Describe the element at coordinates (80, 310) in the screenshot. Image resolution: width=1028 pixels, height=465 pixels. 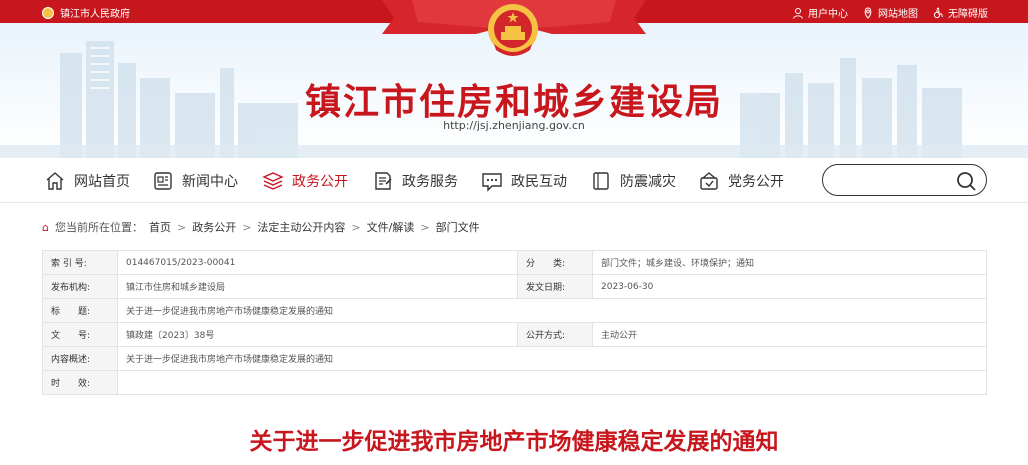
I see `title-label: 标 题:` at that location.